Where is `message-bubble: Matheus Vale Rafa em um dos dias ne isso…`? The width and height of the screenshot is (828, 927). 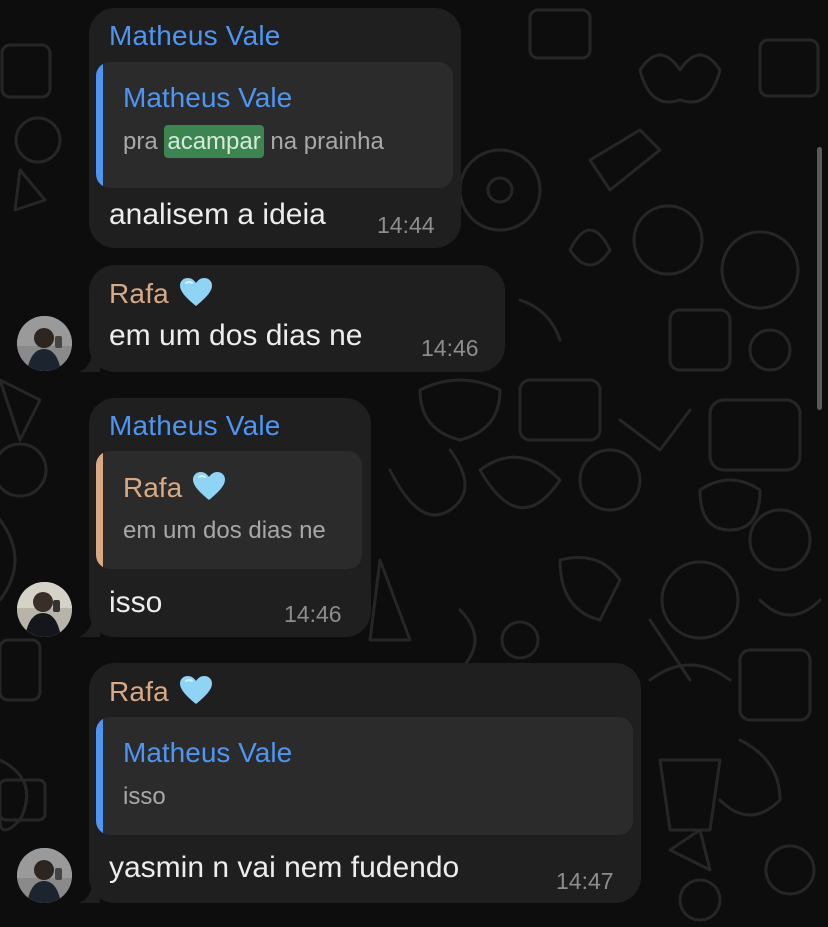
message-bubble: Matheus Vale Rafa em um dos dias ne isso… is located at coordinates (230, 517).